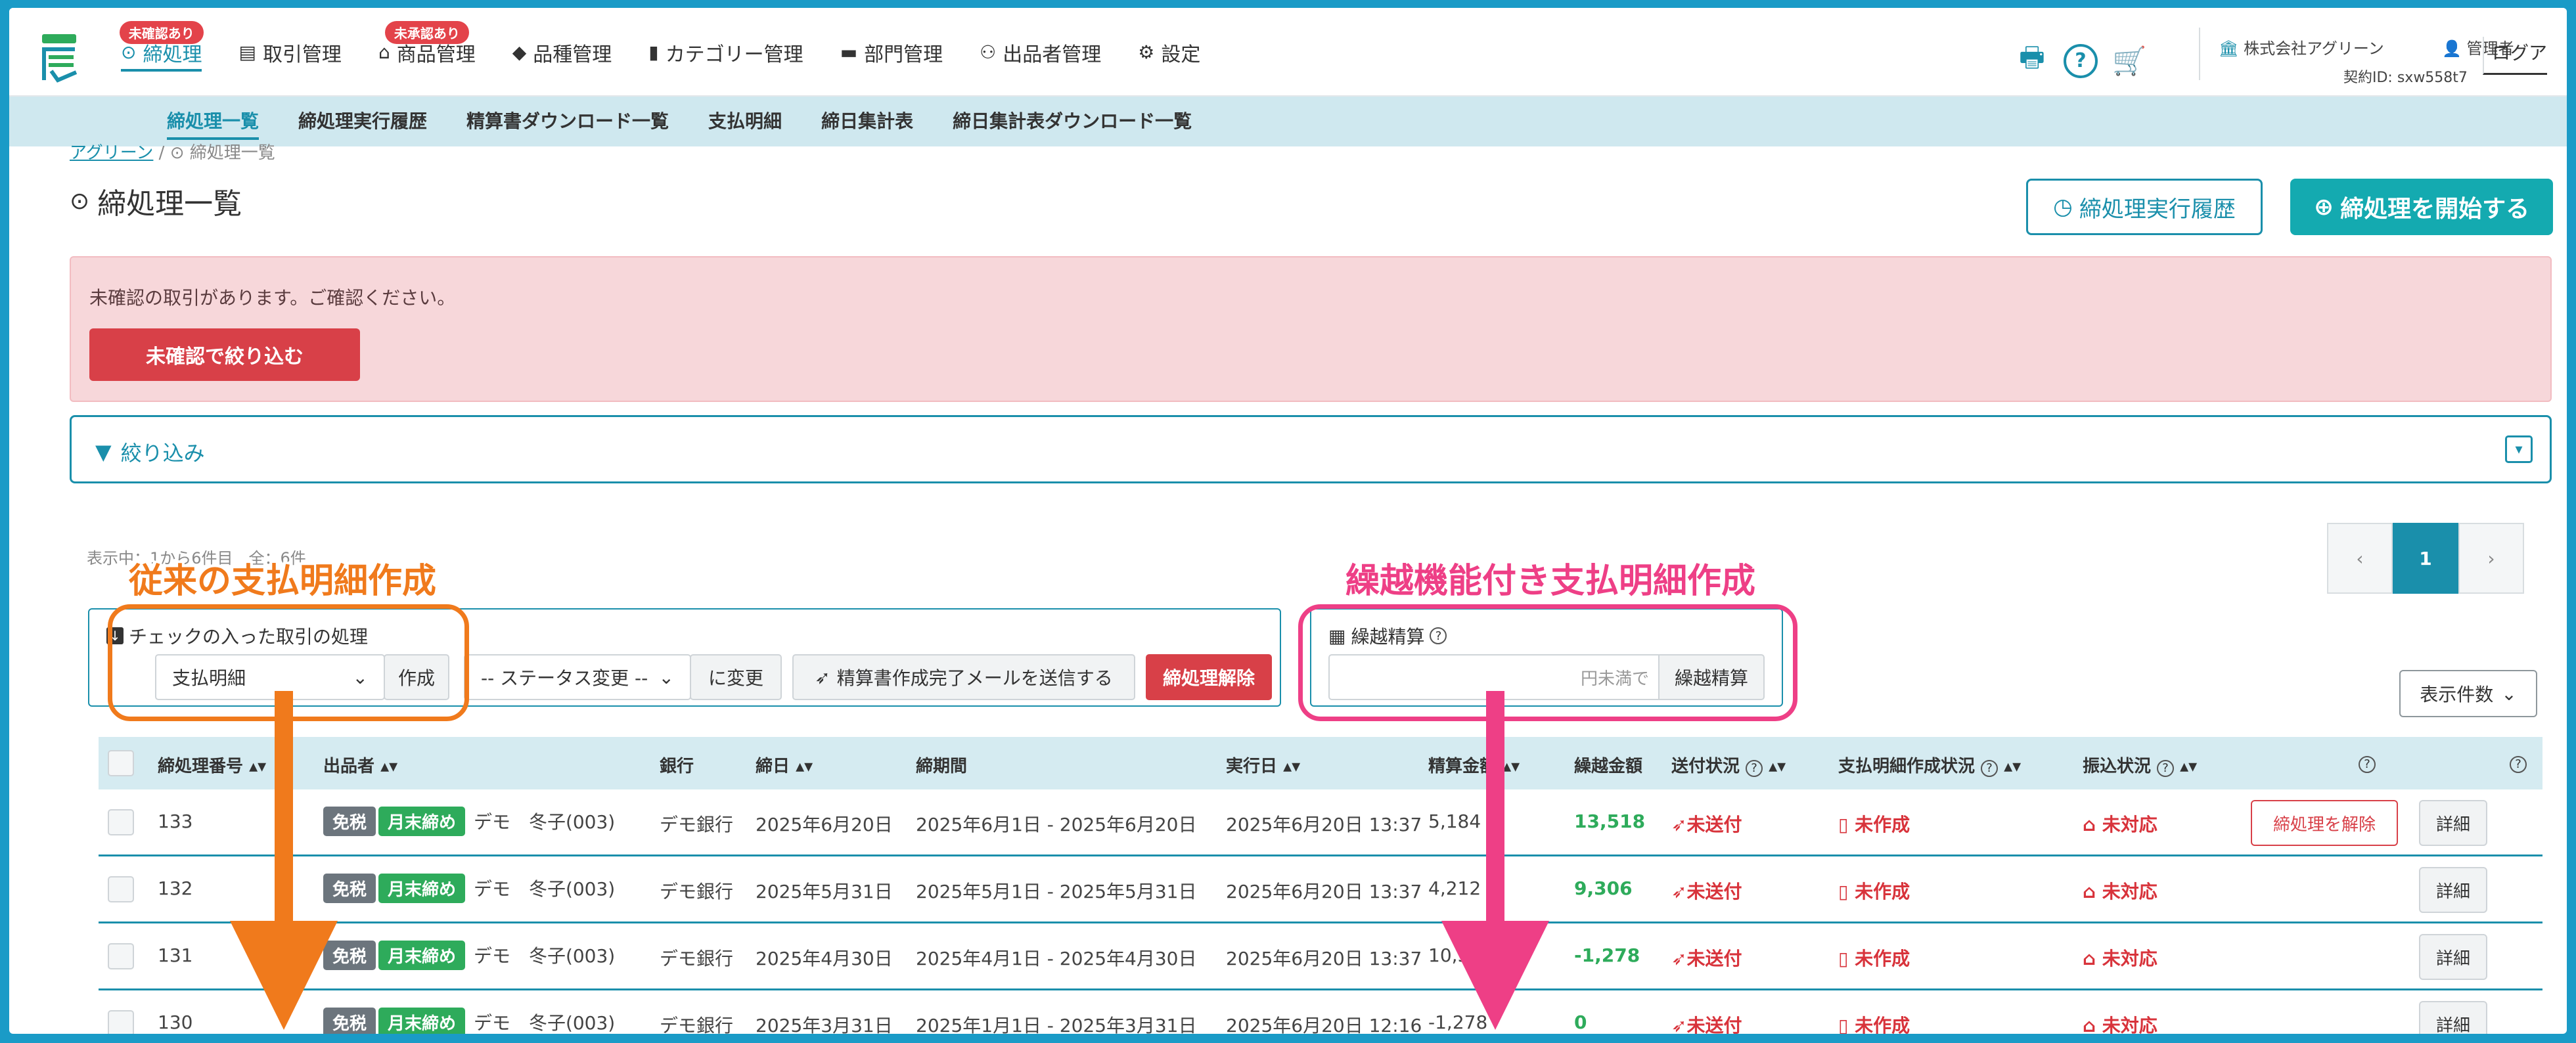 The image size is (2576, 1043). I want to click on printer-icon: 🖶, so click(2032, 60).